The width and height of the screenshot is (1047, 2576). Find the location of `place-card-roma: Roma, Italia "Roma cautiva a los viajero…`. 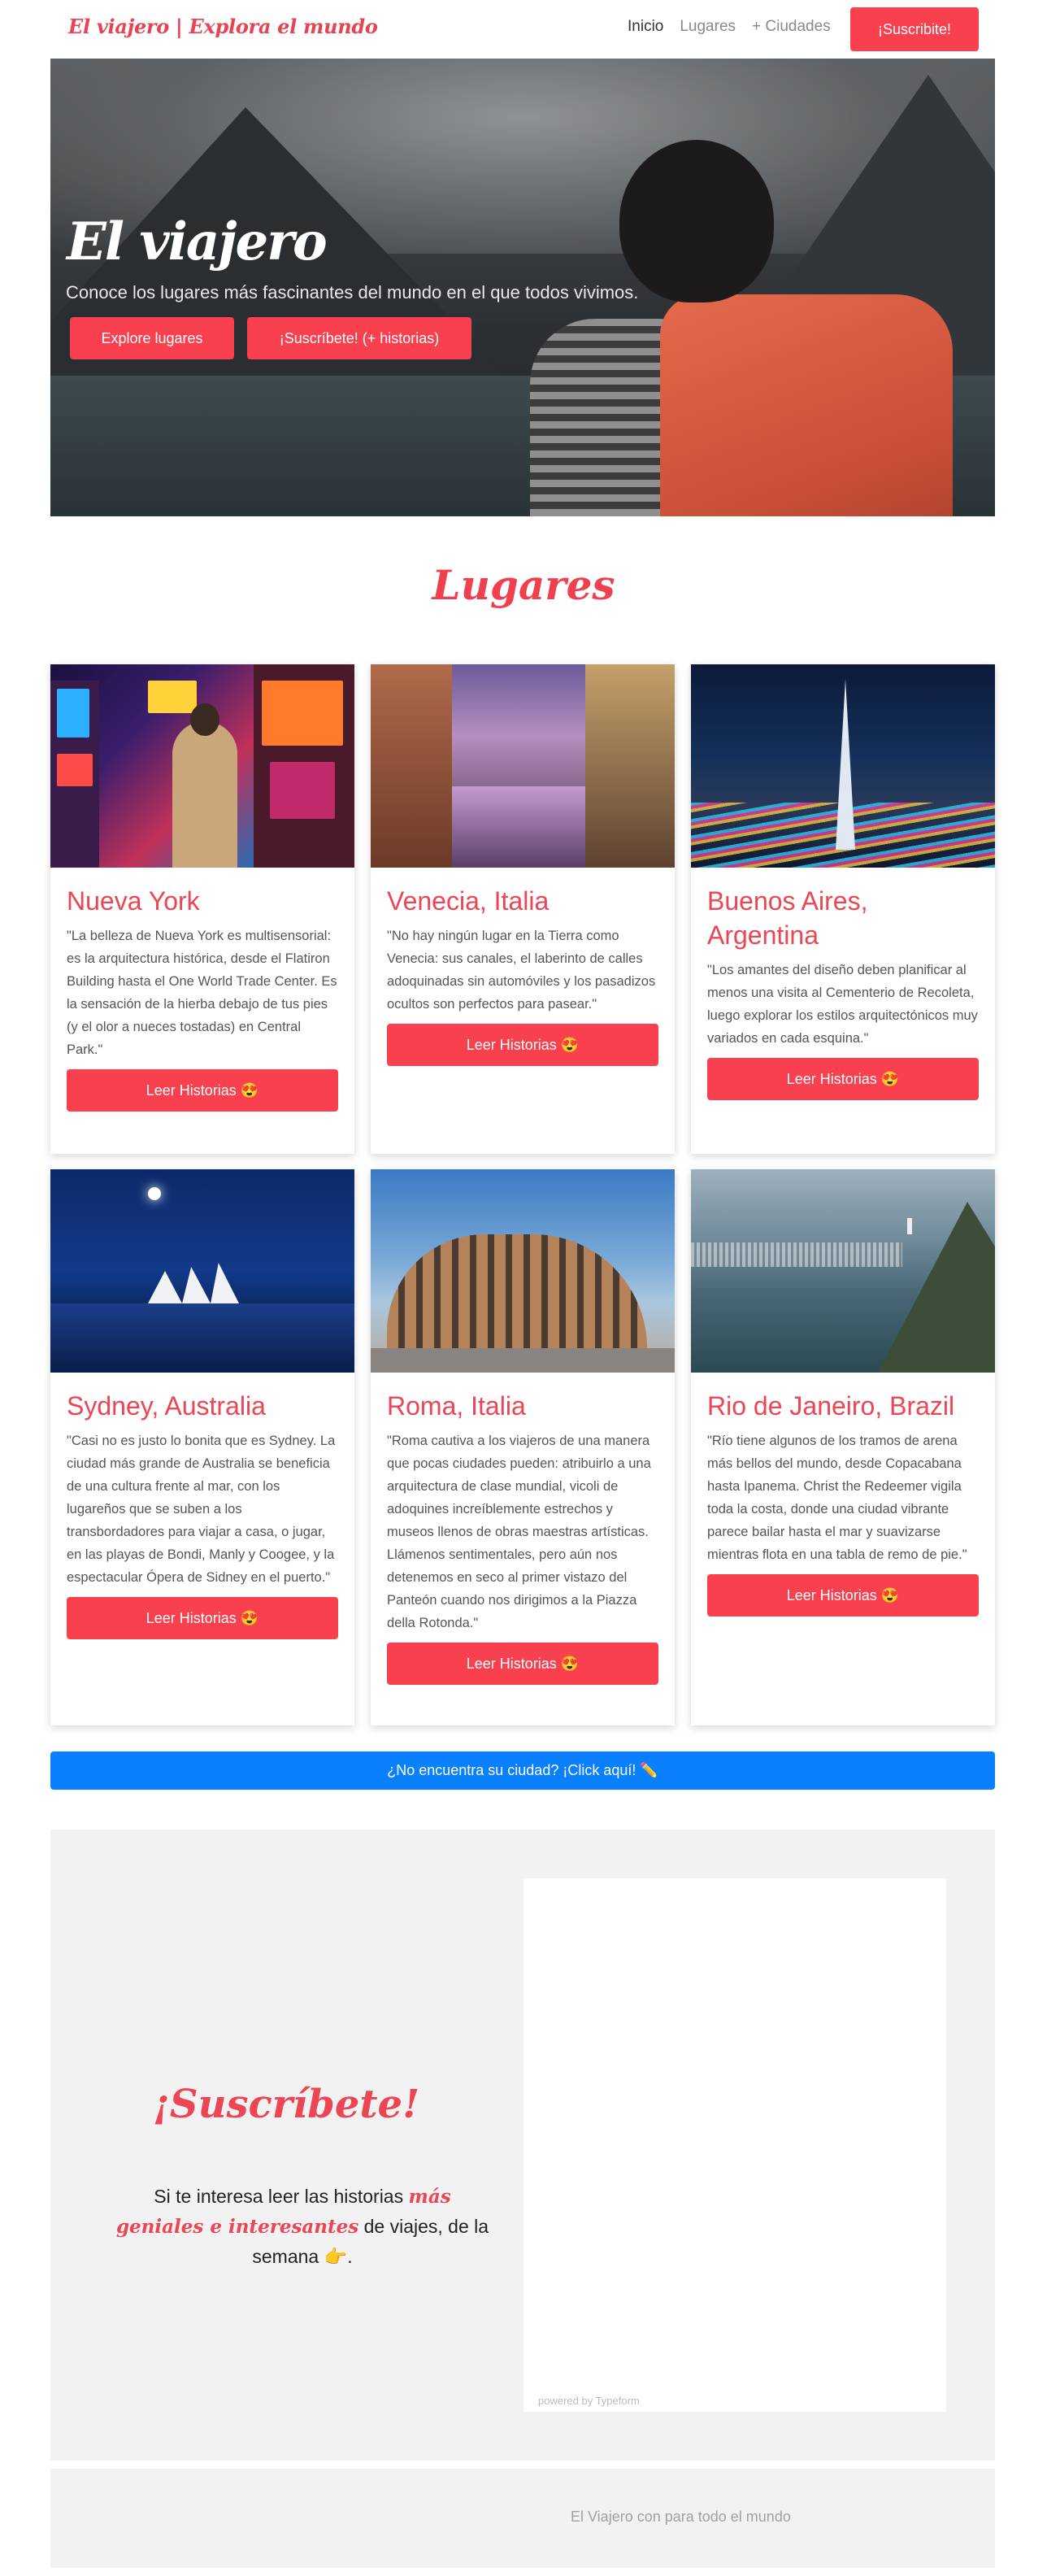

place-card-roma: Roma, Italia "Roma cautiva a los viajero… is located at coordinates (523, 1447).